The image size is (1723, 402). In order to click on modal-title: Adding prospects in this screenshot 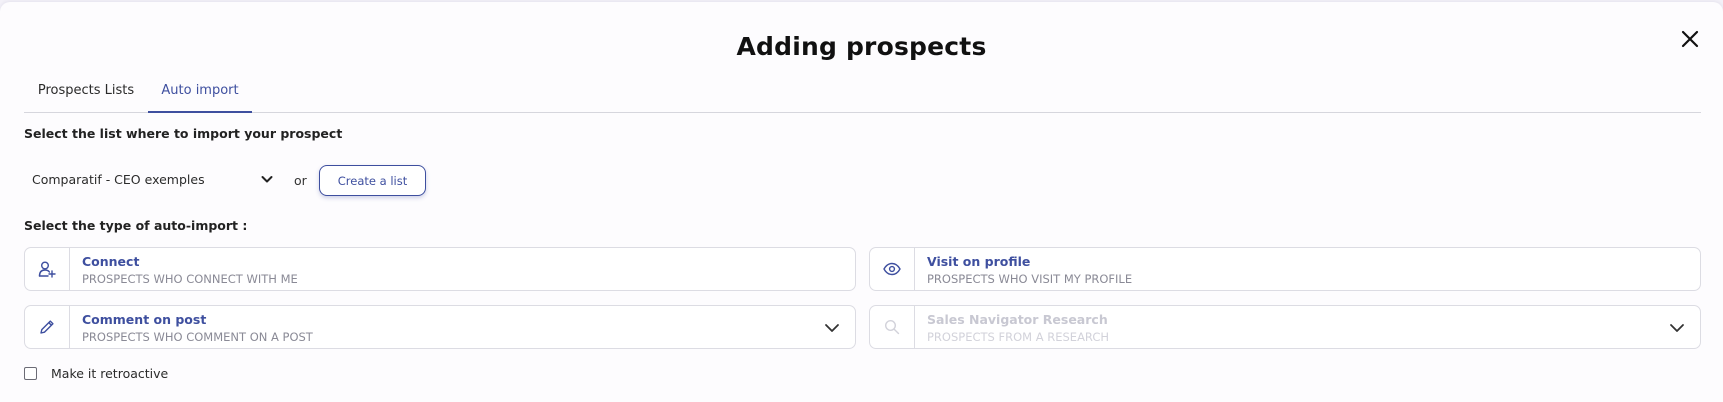, I will do `click(861, 46)`.